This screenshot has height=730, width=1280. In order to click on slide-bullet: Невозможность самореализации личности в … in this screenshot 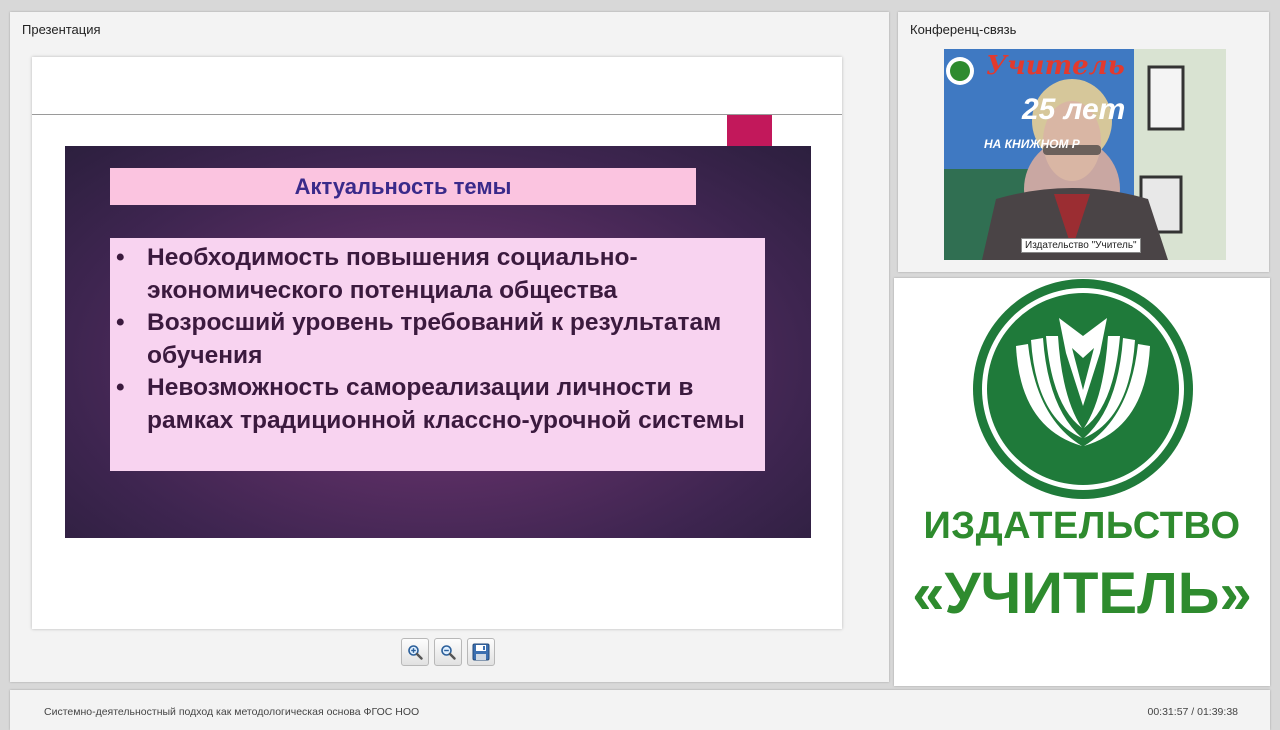, I will do `click(432, 404)`.